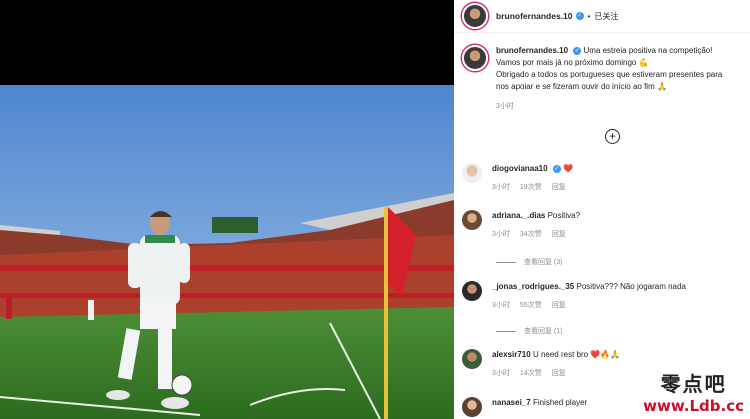 The height and width of the screenshot is (419, 750). I want to click on caption-username: brunofernandes.10, so click(532, 50).